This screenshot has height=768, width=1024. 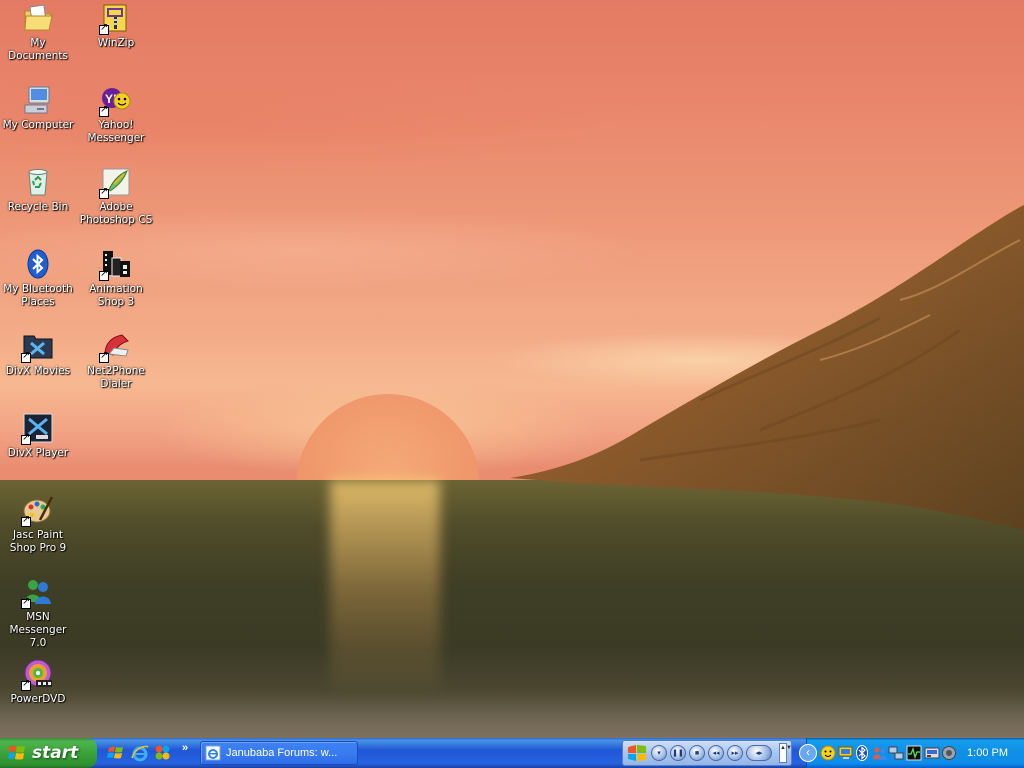 I want to click on desktop-icon-msn-messenger: MSN Messenger 7.0, so click(x=38, y=613).